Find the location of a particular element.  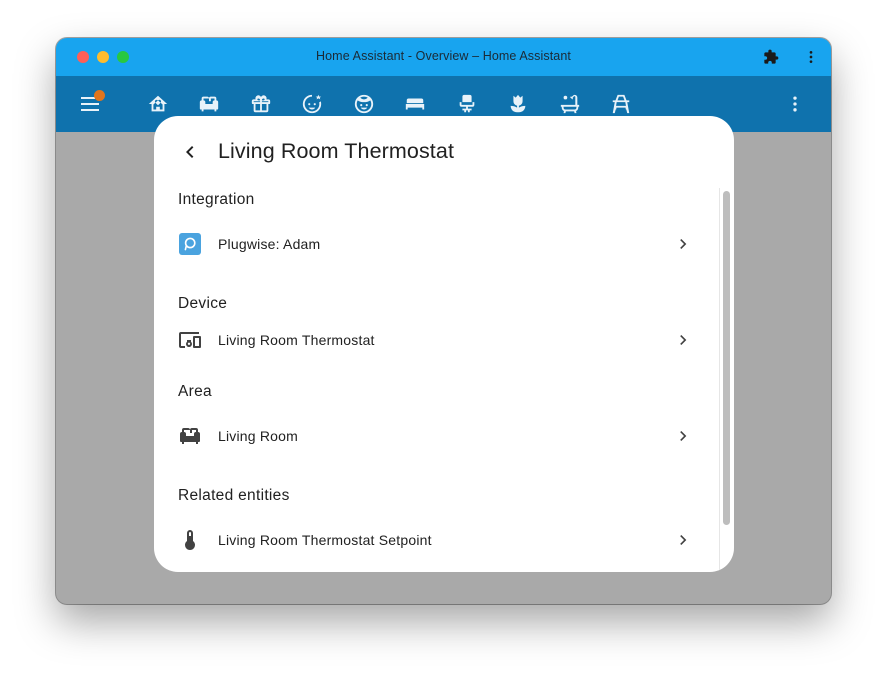

office-chair-icon is located at coordinates (467, 104).